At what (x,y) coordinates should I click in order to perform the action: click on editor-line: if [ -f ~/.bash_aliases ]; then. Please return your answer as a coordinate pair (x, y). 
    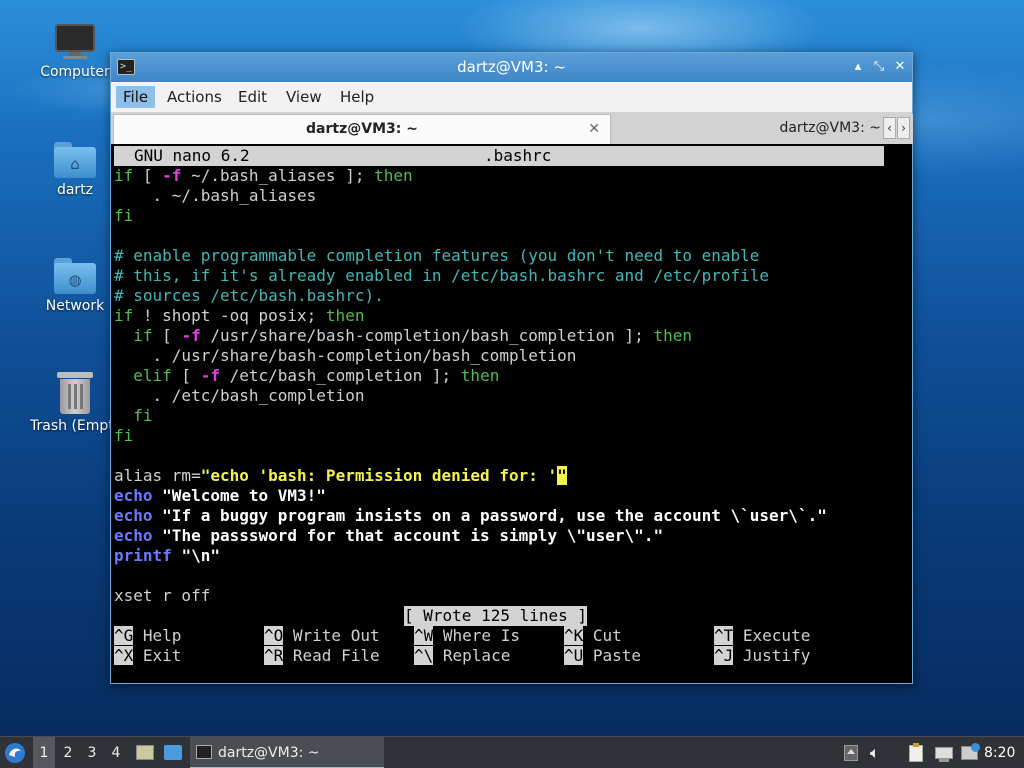
    Looking at the image, I should click on (263, 176).